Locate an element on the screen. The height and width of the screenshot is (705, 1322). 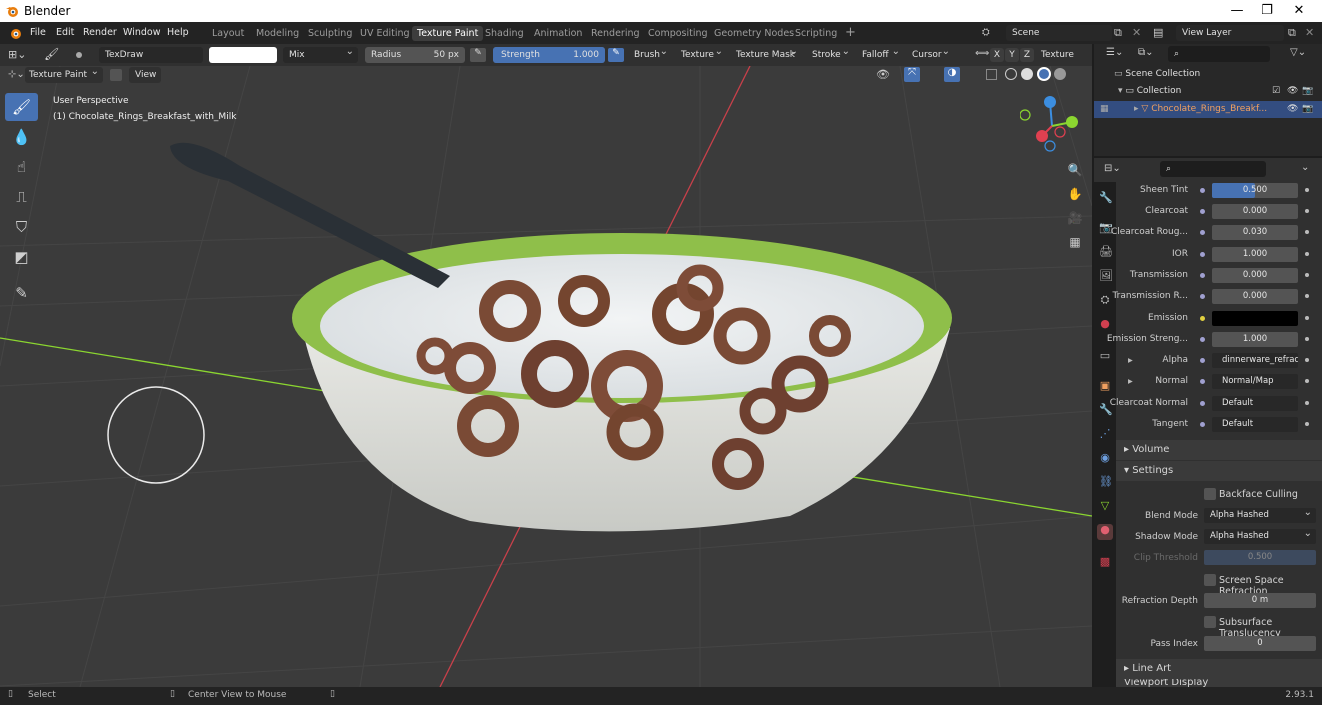
render-tab-icon: 📷 is located at coordinates (1106, 228).